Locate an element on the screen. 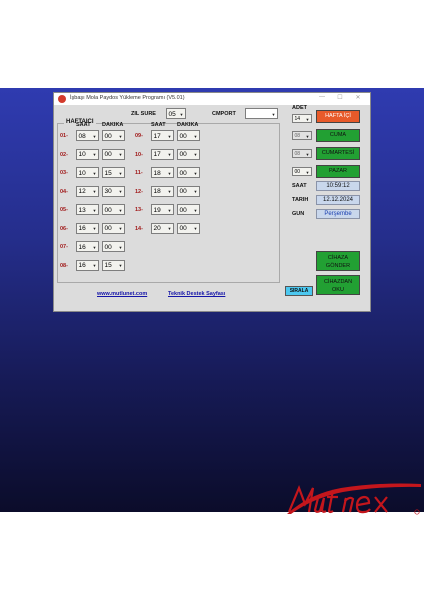  app-icon is located at coordinates (62, 99).